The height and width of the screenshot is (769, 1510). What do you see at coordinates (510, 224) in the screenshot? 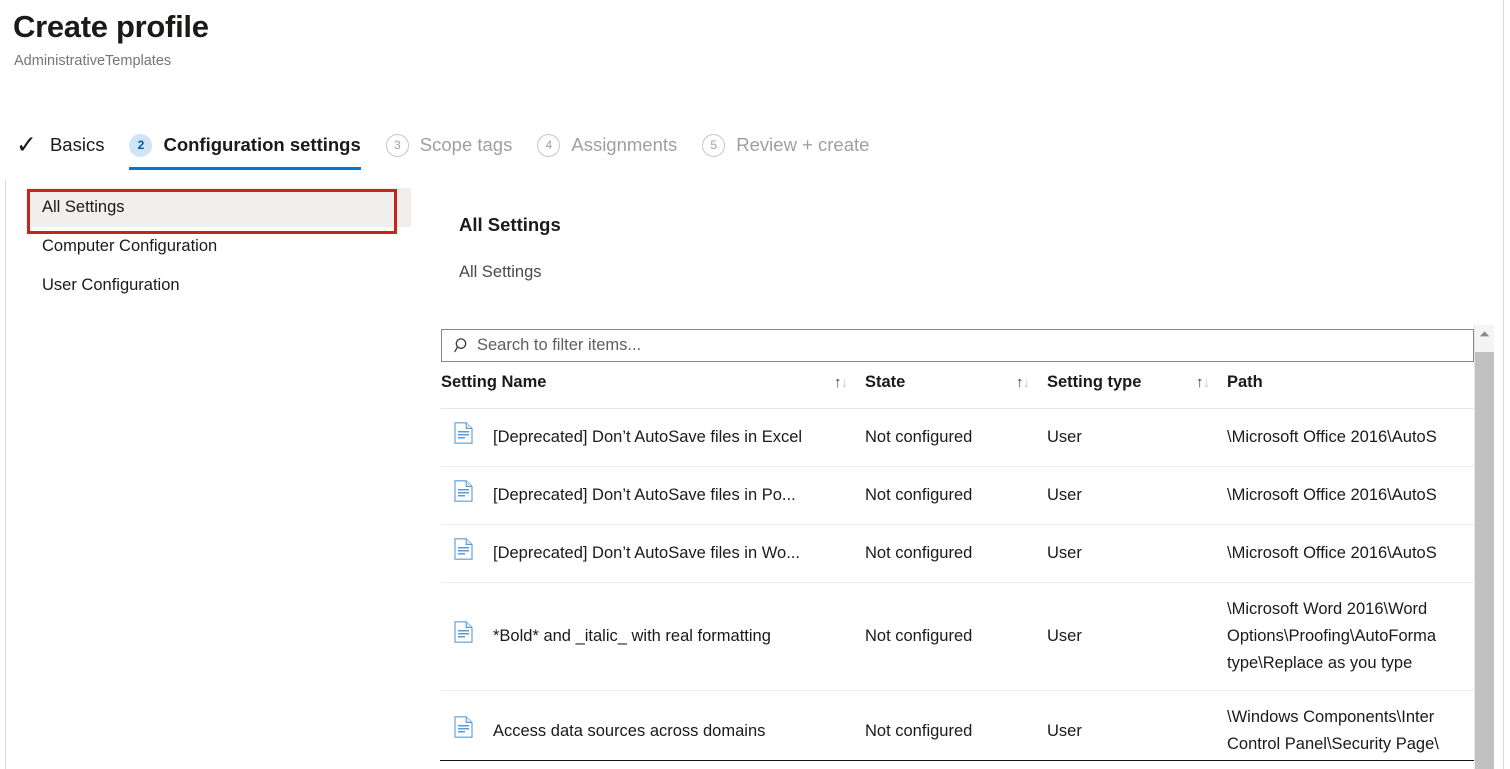
I see `section-title: All Settings` at bounding box center [510, 224].